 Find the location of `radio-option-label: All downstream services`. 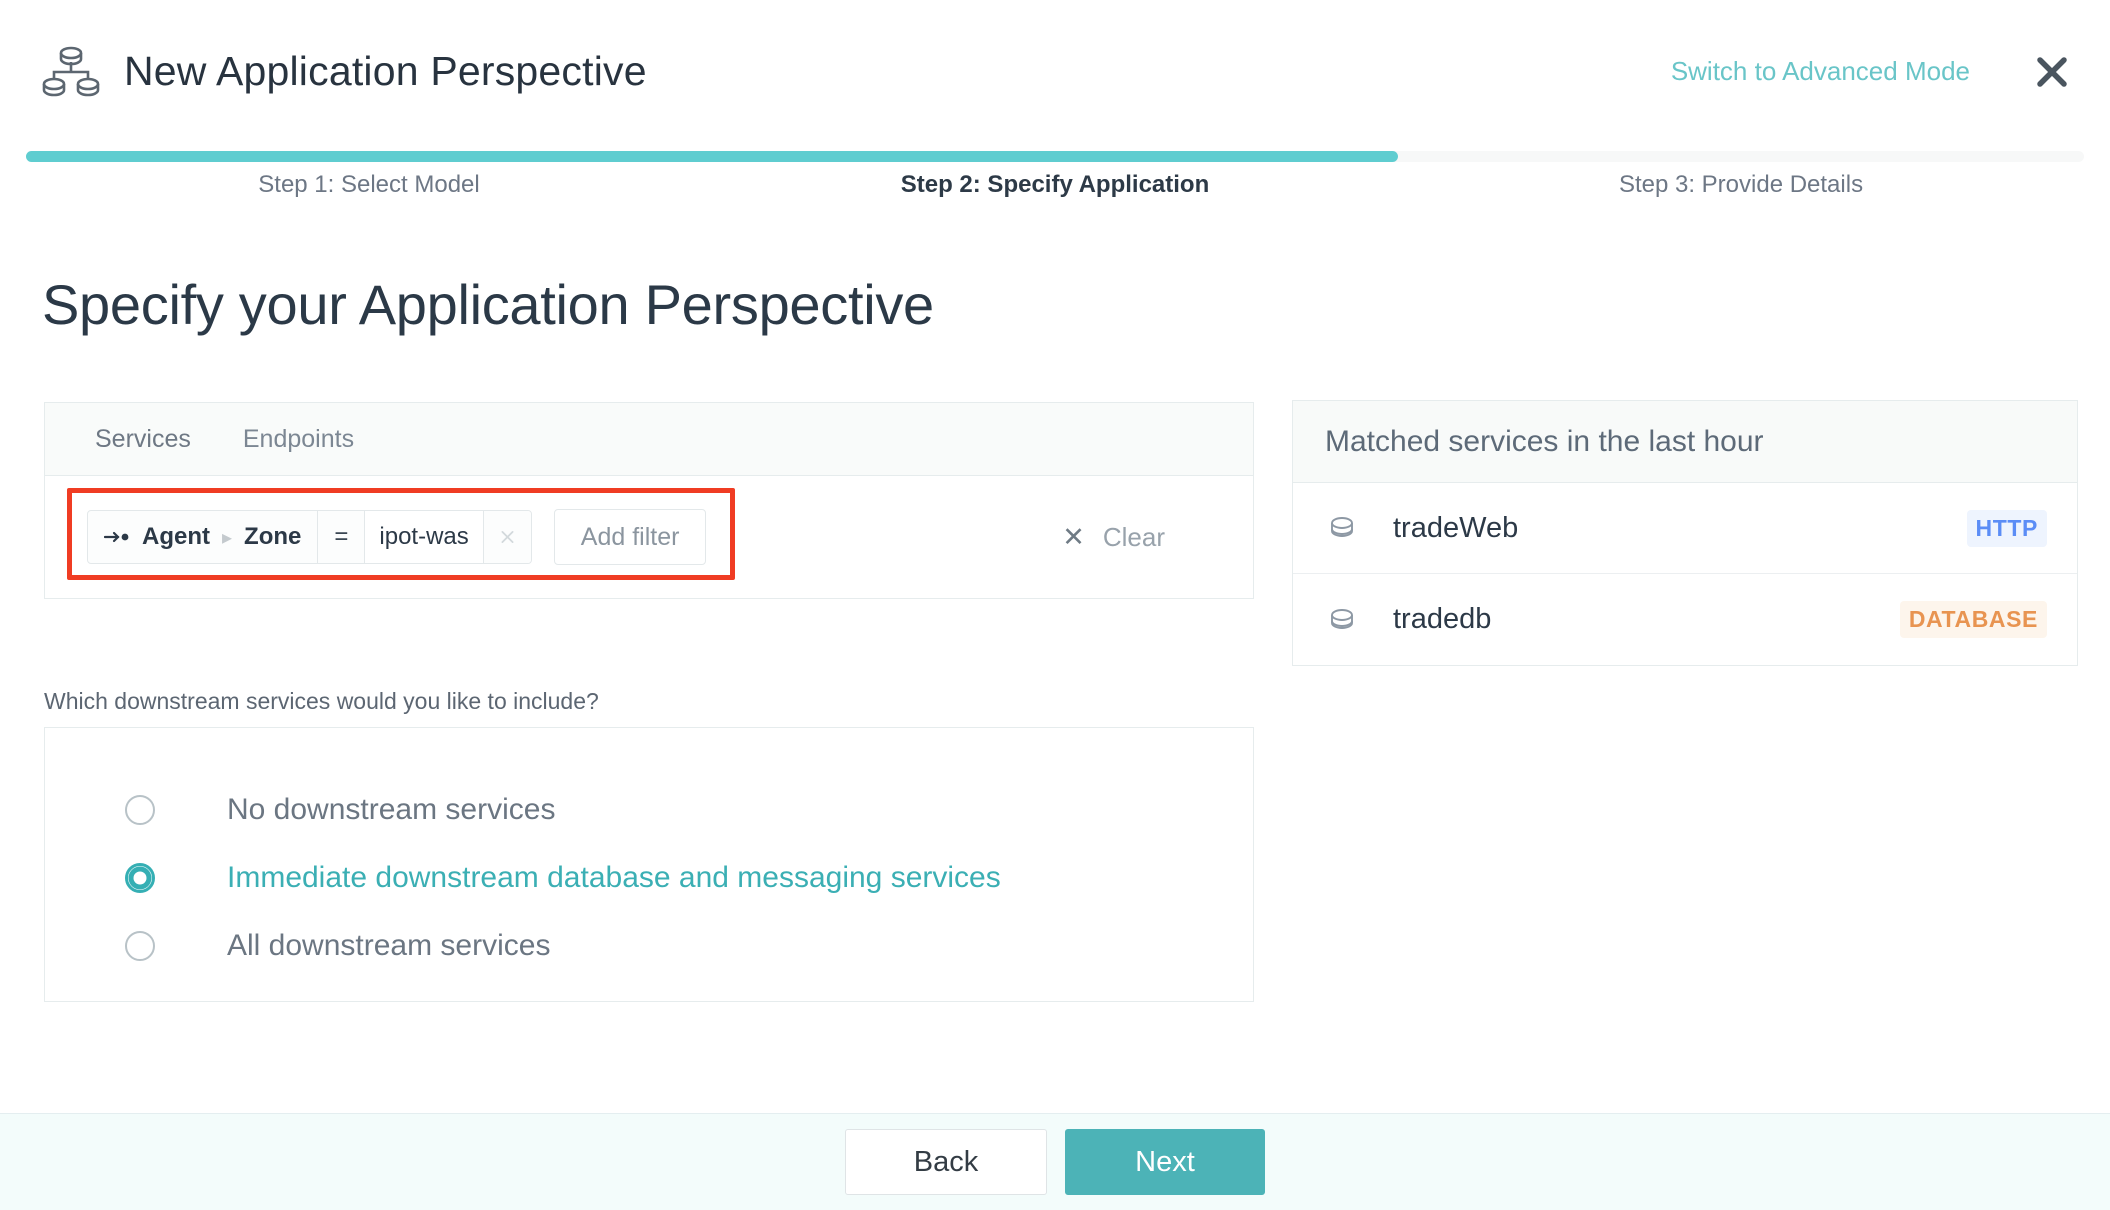

radio-option-label: All downstream services is located at coordinates (389, 945).